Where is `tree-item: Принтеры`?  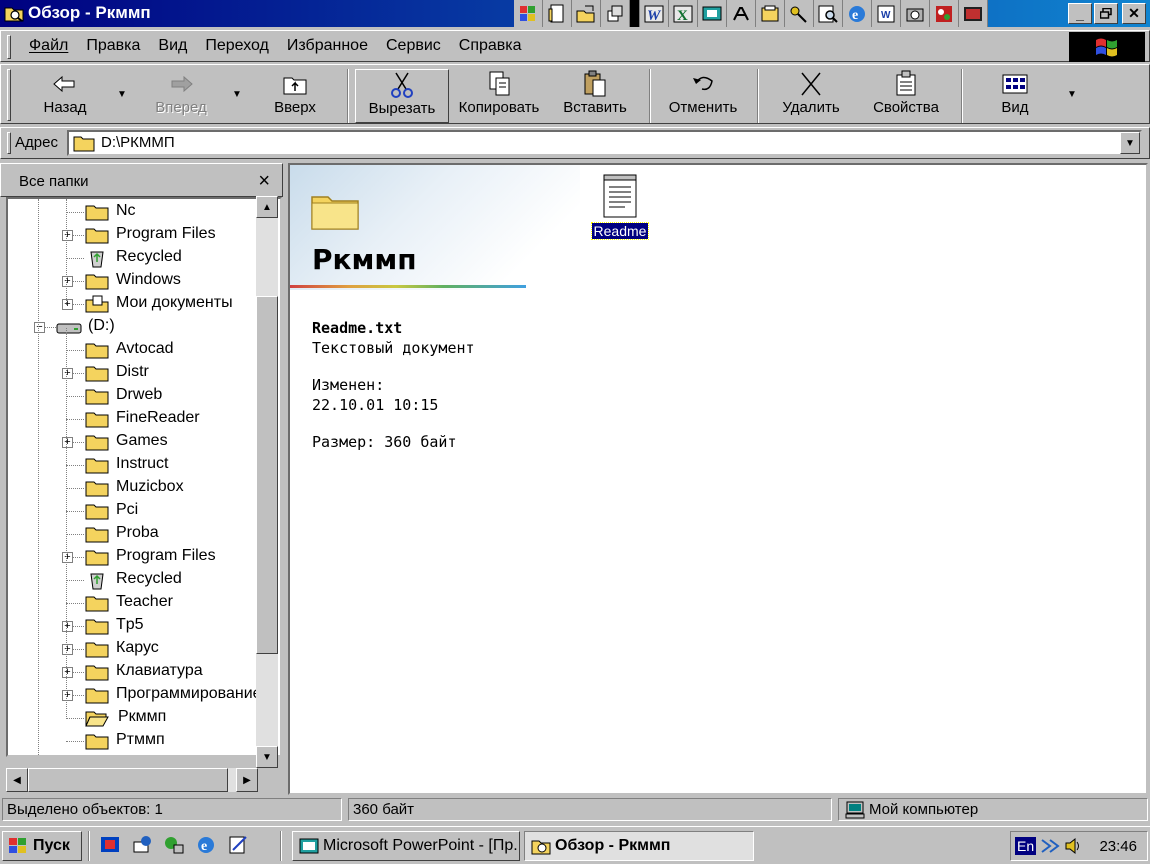
tree-item: Принтеры is located at coordinates (143, 754).